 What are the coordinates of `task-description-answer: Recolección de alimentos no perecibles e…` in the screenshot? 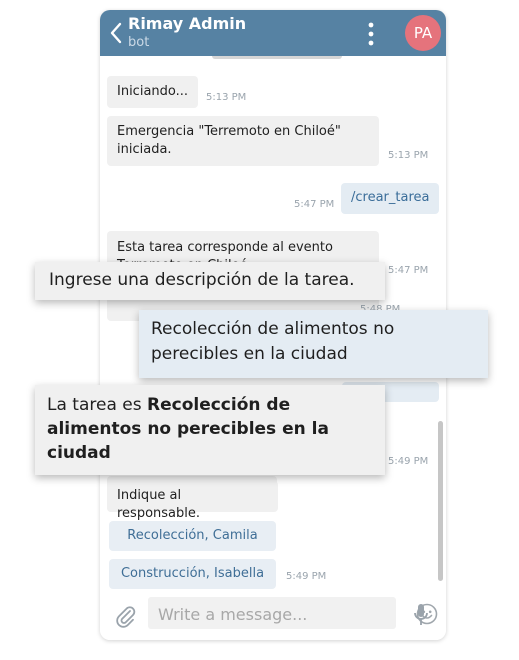 It's located at (313, 344).